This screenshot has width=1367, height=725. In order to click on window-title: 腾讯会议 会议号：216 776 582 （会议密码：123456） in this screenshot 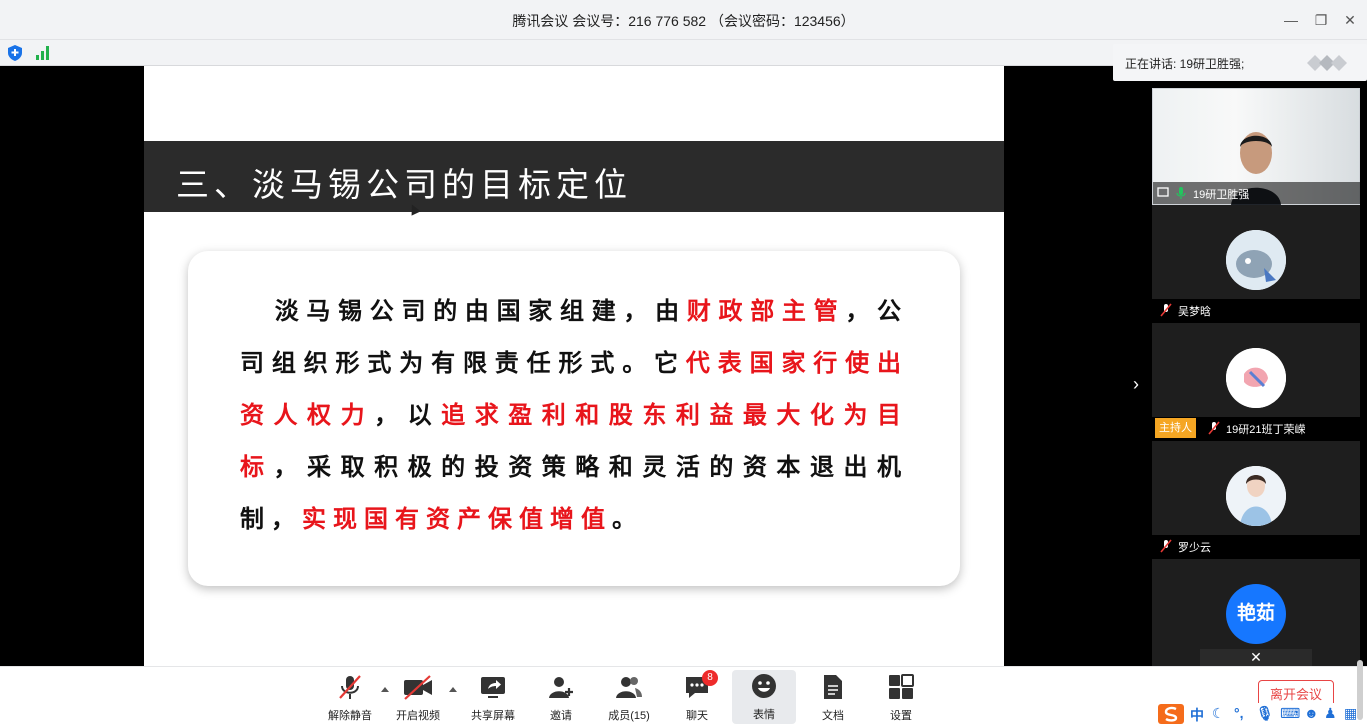, I will do `click(683, 21)`.